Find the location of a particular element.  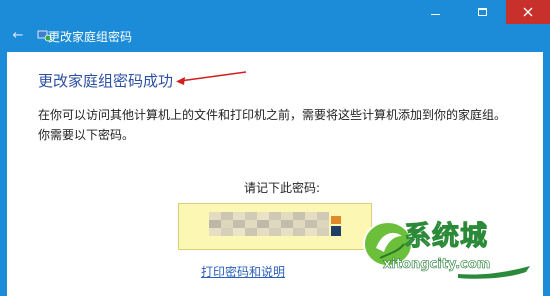

page-title: 更改家庭组密码成功 is located at coordinates (106, 81).